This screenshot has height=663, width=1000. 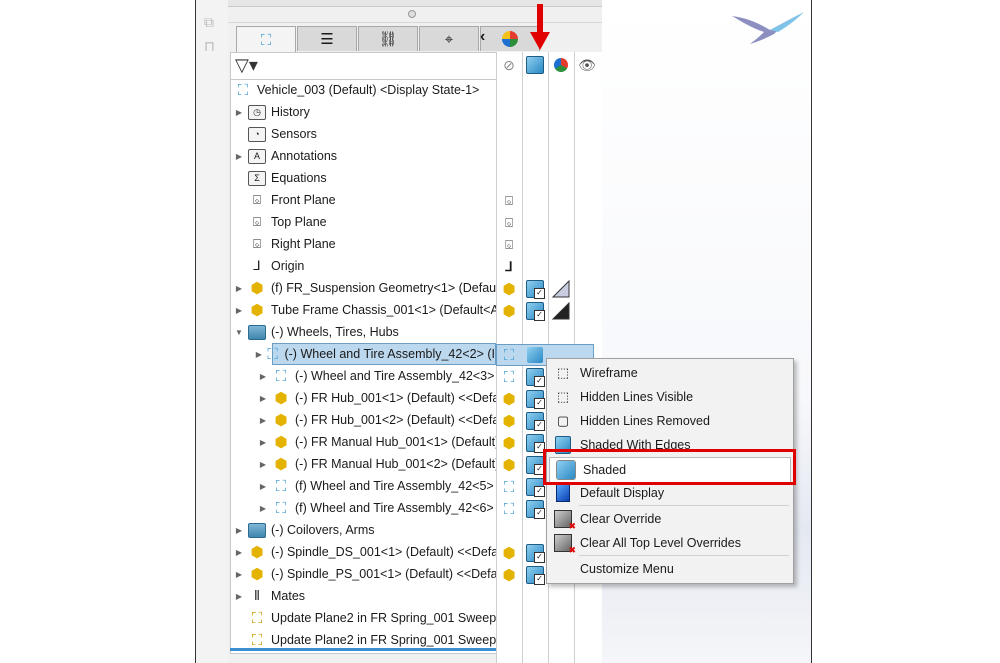 What do you see at coordinates (388, 38) in the screenshot?
I see `tab-configurationmanager: ⛓` at bounding box center [388, 38].